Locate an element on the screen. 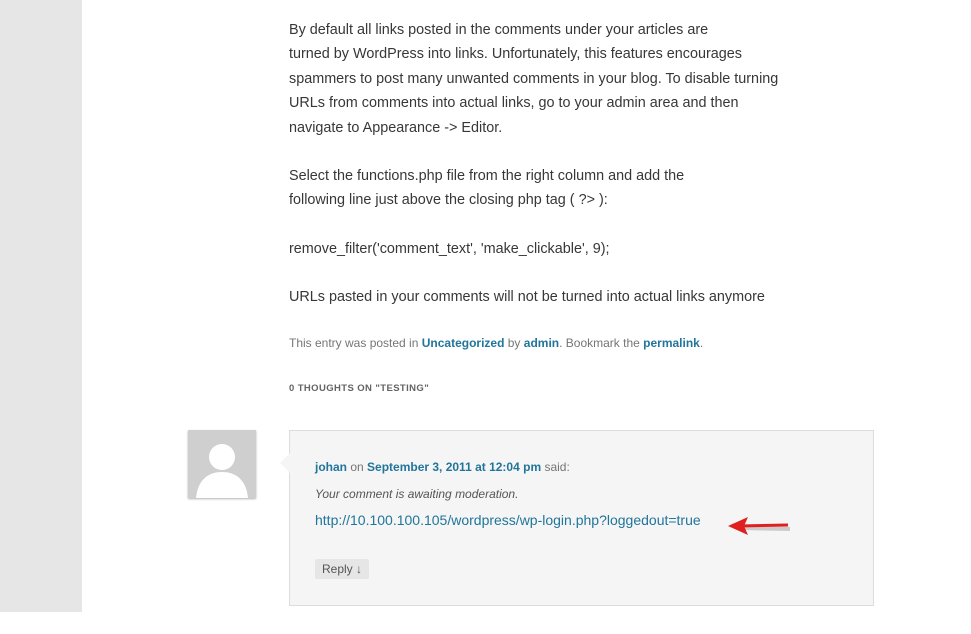  category-link: Uncategorized is located at coordinates (463, 343).